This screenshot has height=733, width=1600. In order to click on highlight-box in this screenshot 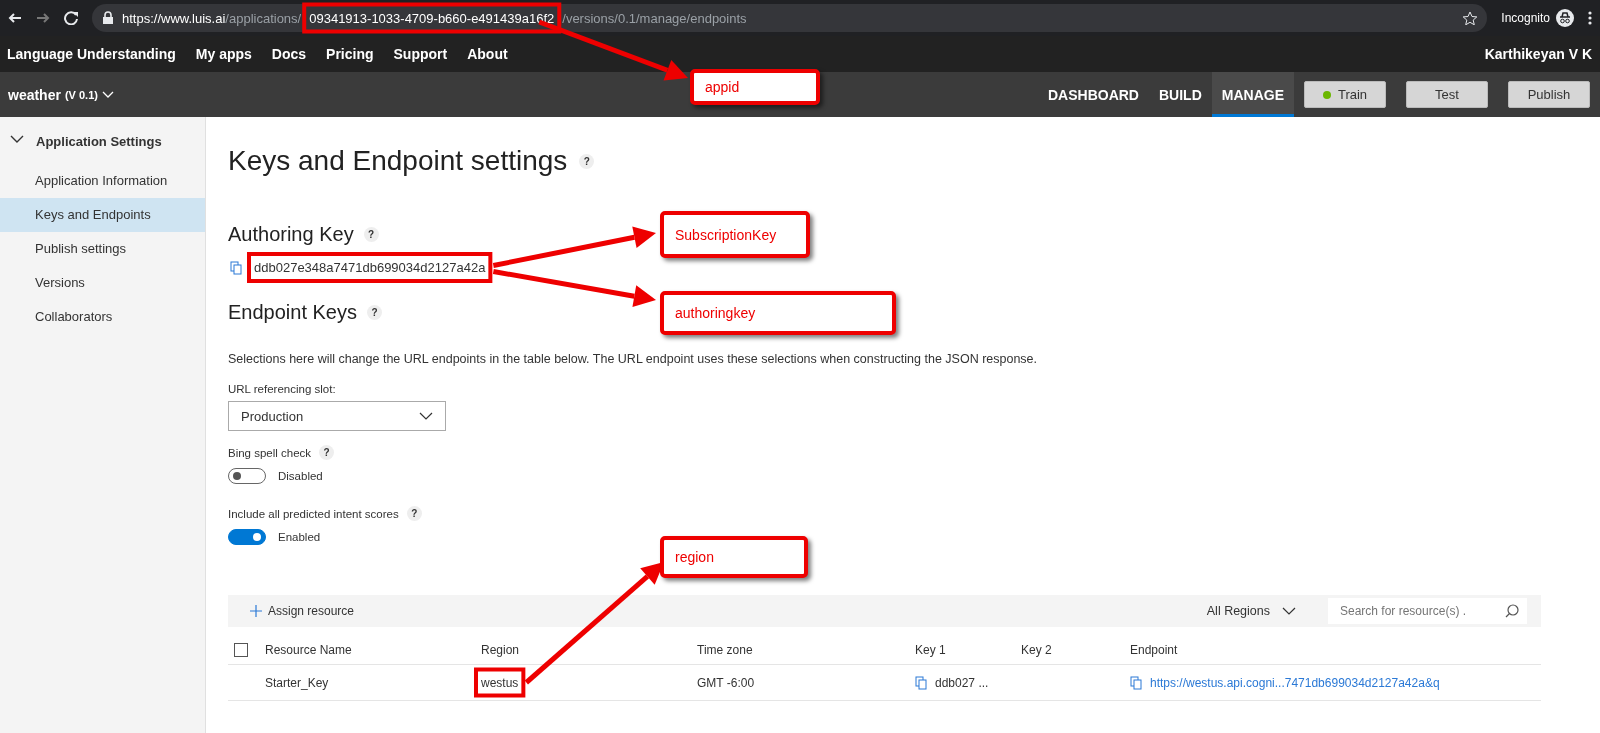, I will do `click(500, 682)`.